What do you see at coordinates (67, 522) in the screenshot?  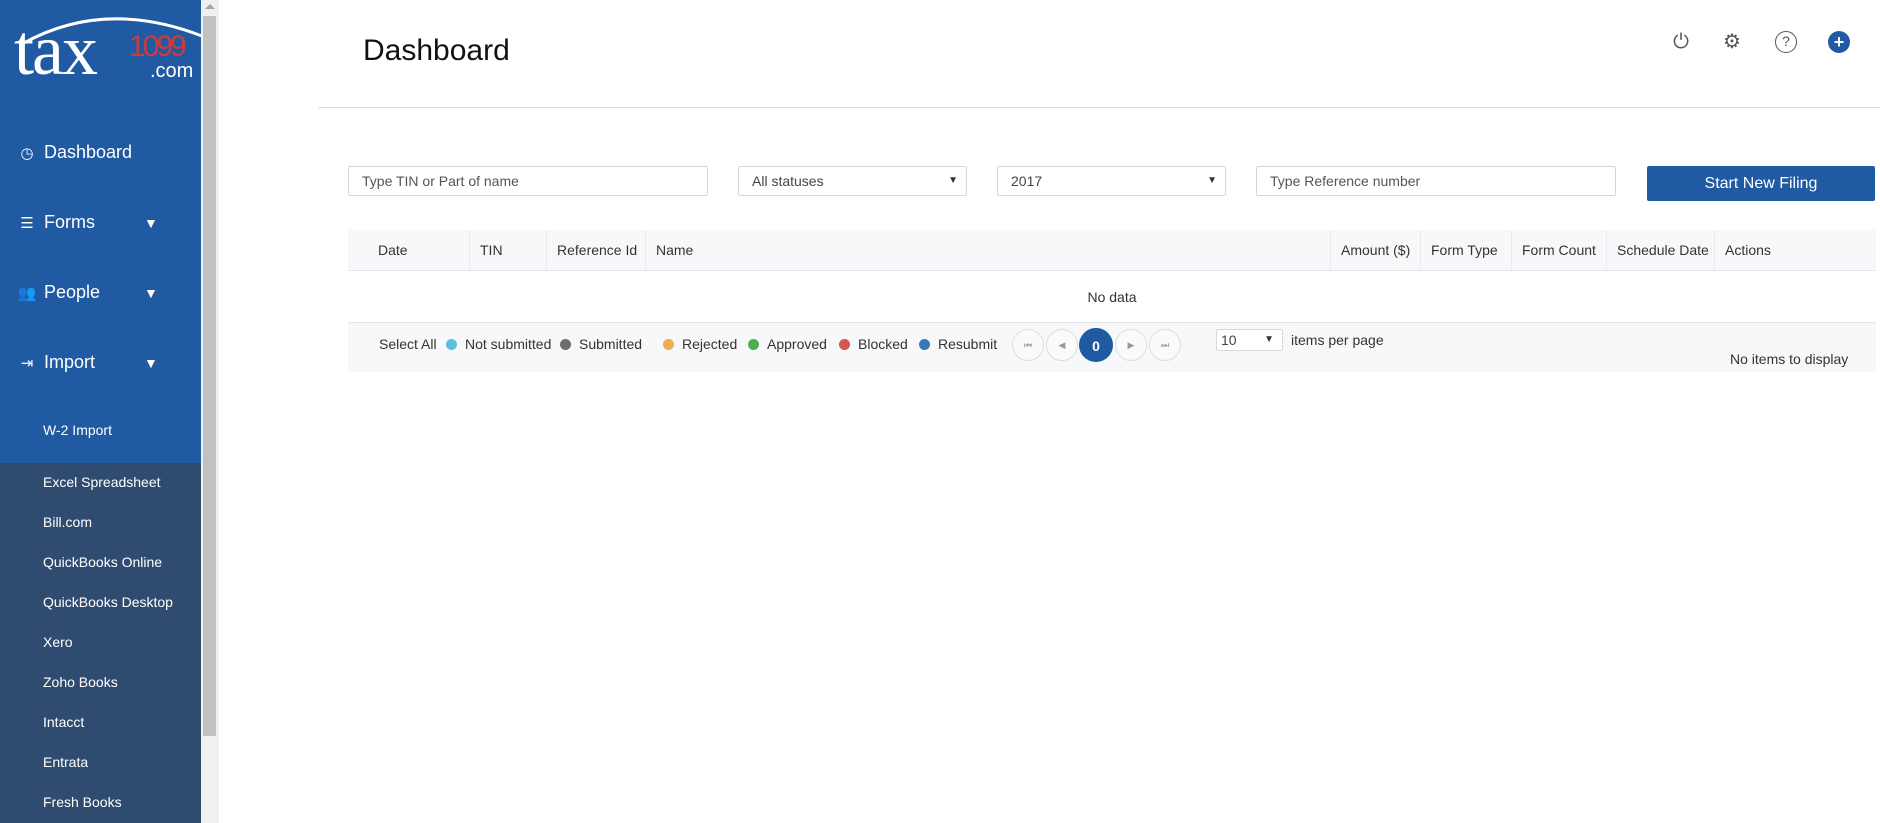 I see `sidebar-subitem-bill-com: Bill.com` at bounding box center [67, 522].